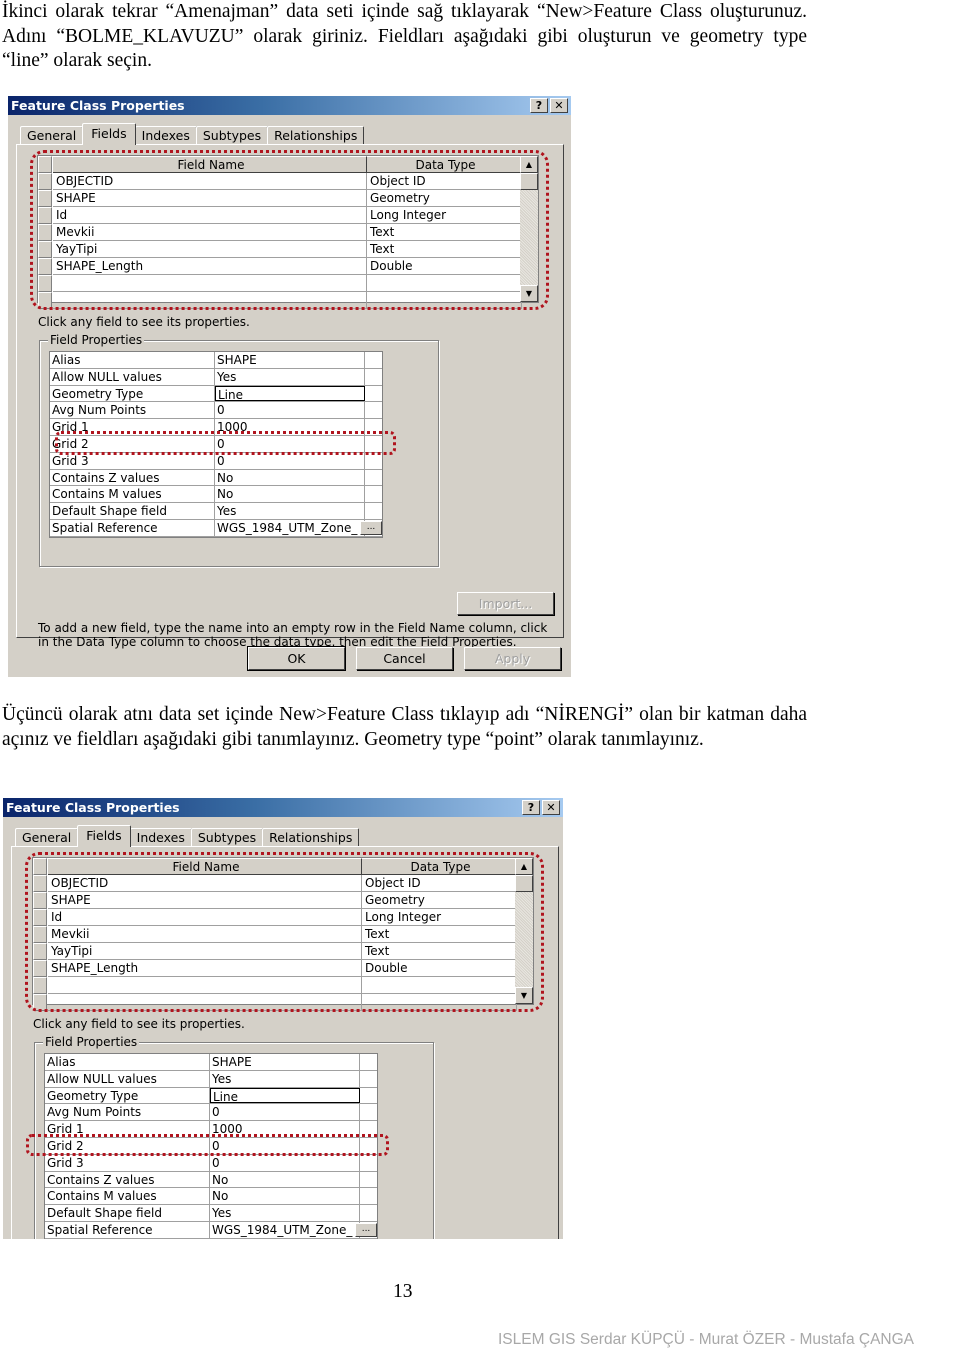 Image resolution: width=960 pixels, height=1351 pixels. What do you see at coordinates (285, 1062) in the screenshot?
I see `property-value: SHAPE` at bounding box center [285, 1062].